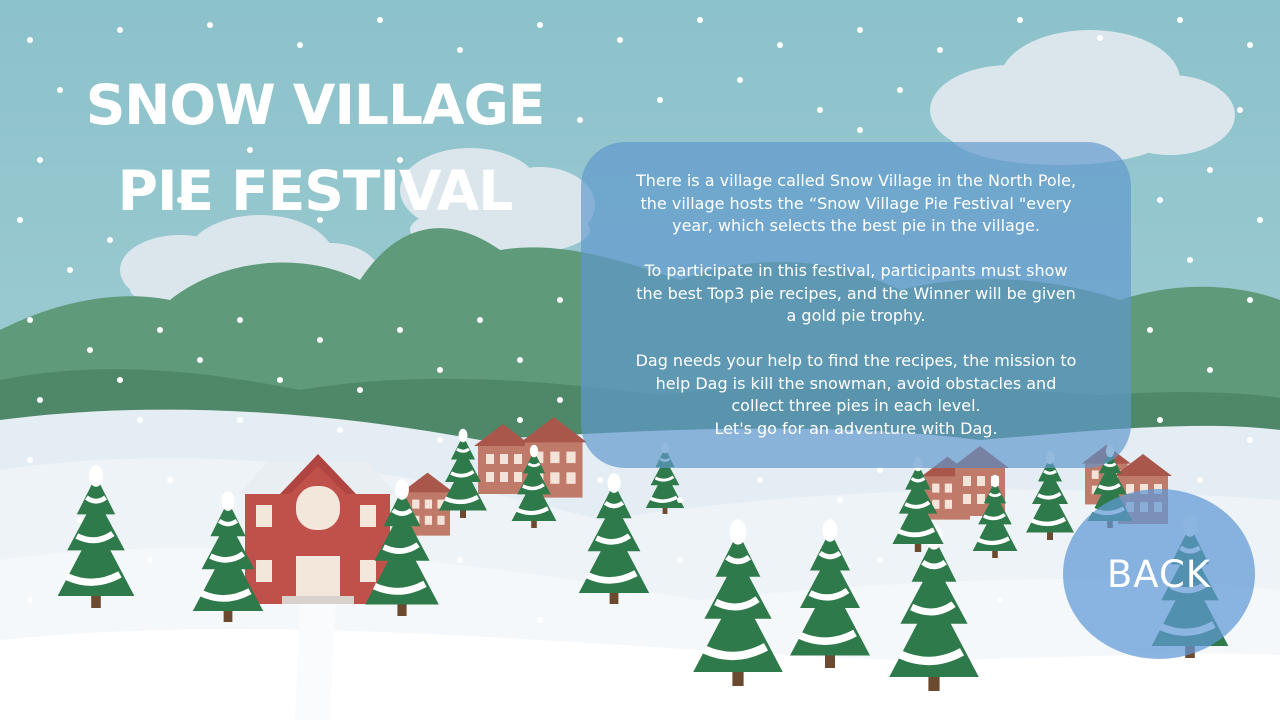 This screenshot has width=1280, height=720. I want to click on title-line-2: PIE FESTIVAL, so click(315, 191).